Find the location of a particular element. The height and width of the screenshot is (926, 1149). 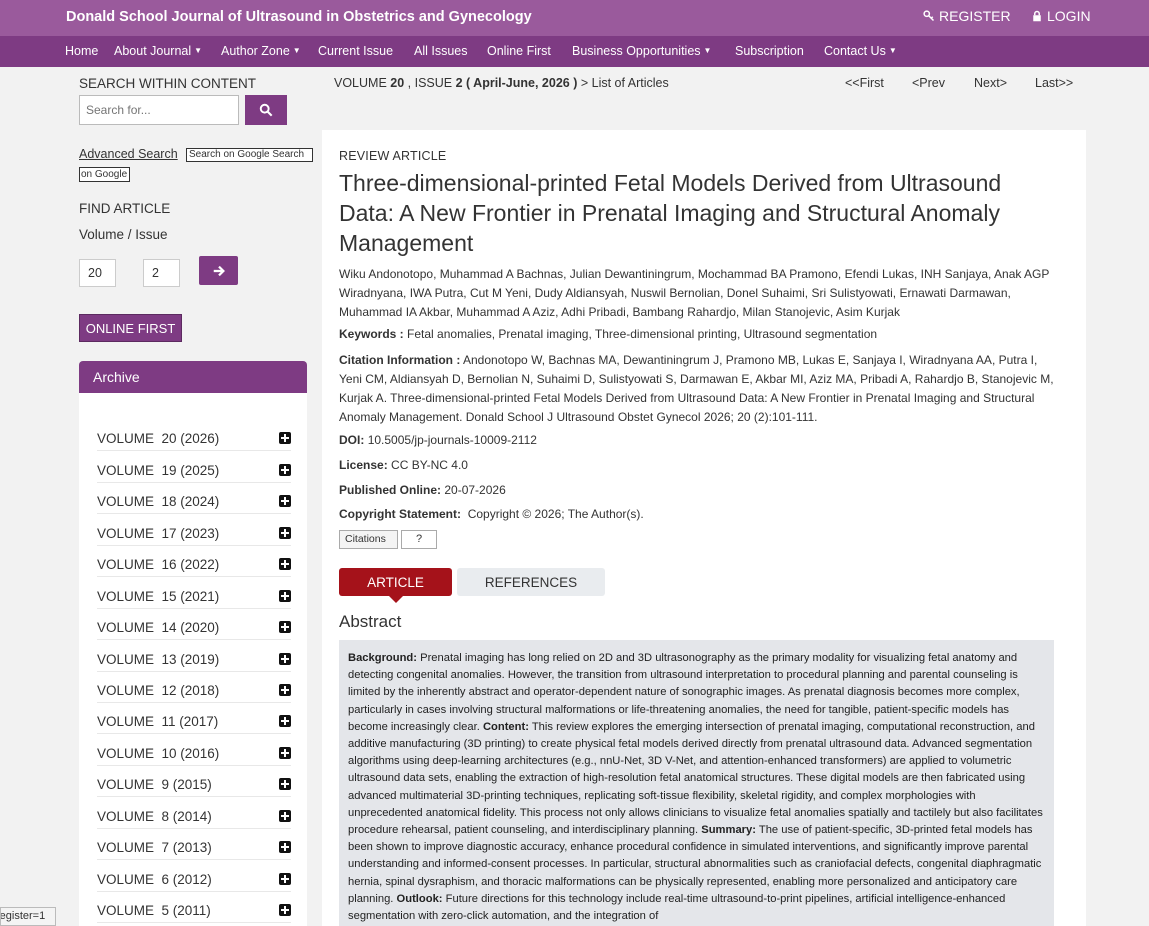

status-text: register=1 is located at coordinates (23, 916).